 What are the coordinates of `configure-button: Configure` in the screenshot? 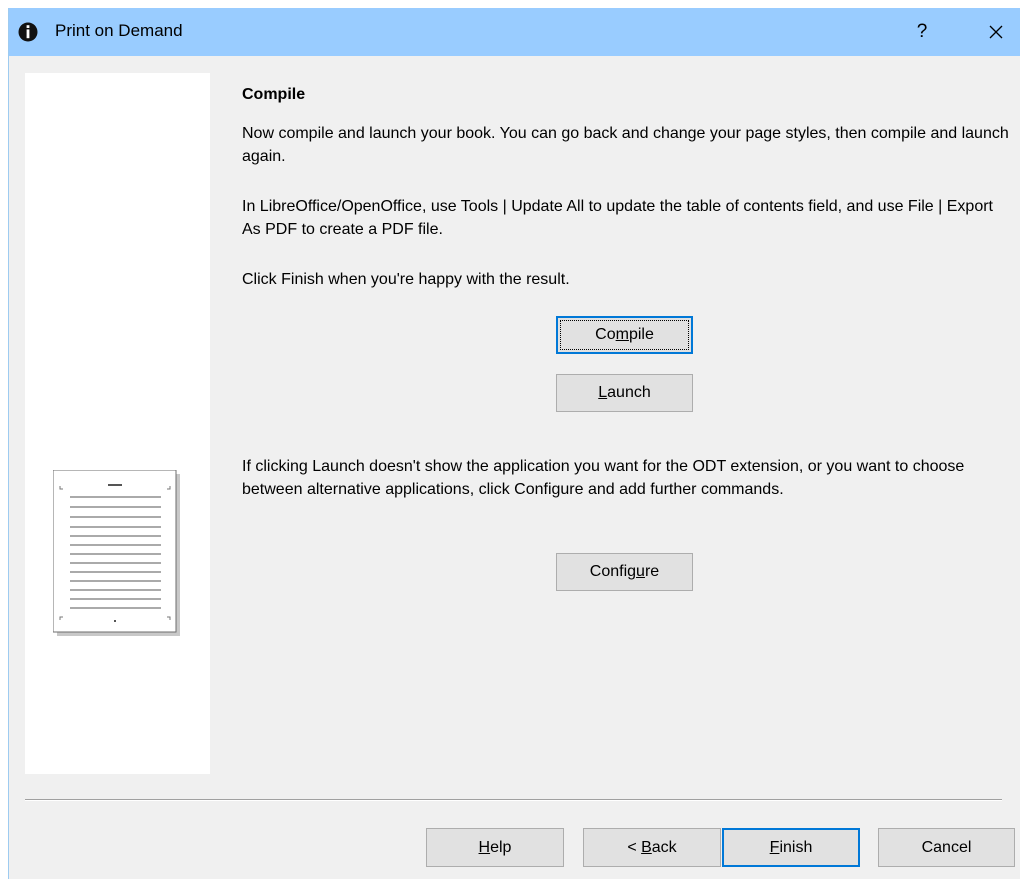 It's located at (624, 572).